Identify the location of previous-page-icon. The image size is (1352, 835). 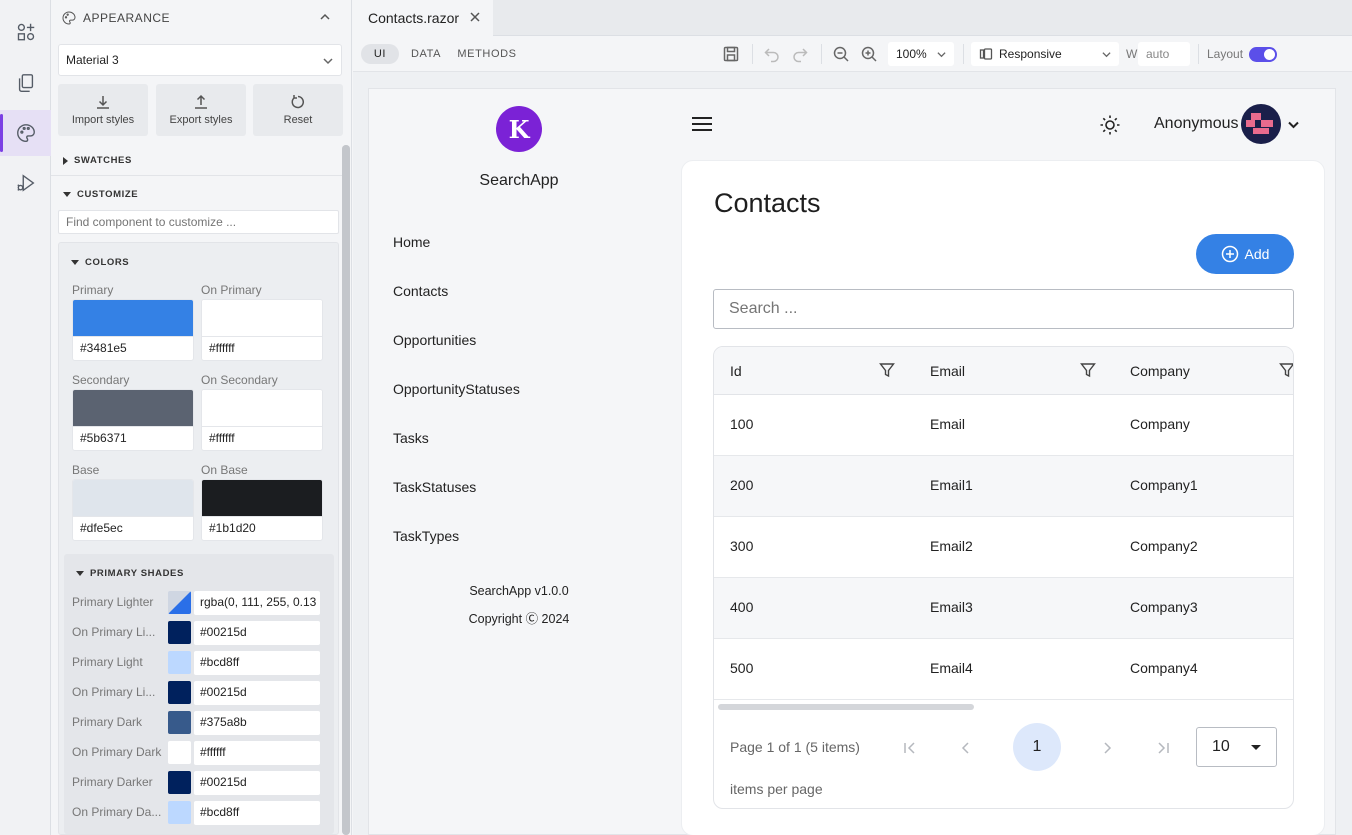
(966, 748).